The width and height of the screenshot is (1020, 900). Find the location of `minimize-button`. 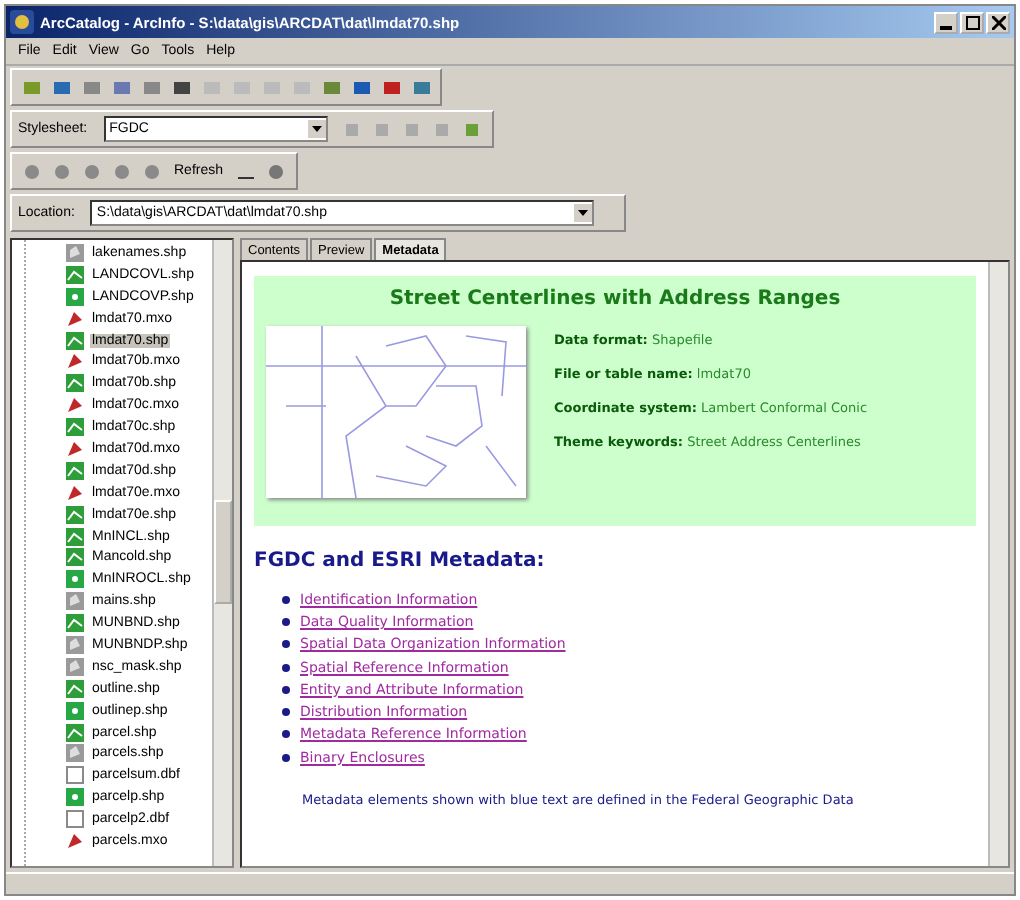

minimize-button is located at coordinates (946, 22).